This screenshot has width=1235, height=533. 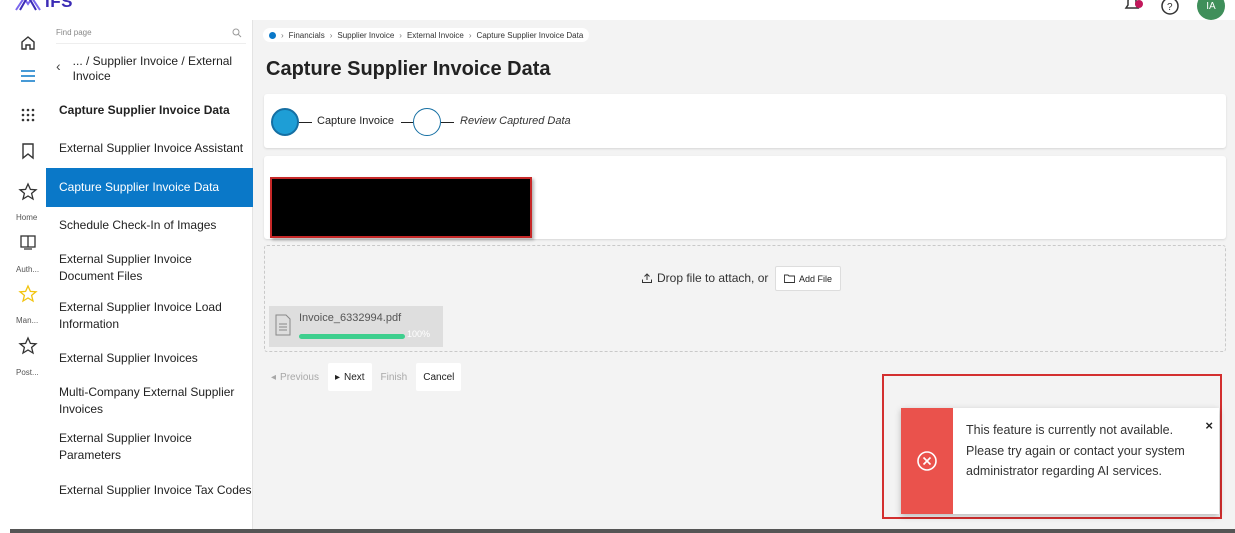 I want to click on nav-item-assistant: External Supplier Invoice Assistant, so click(x=149, y=148).